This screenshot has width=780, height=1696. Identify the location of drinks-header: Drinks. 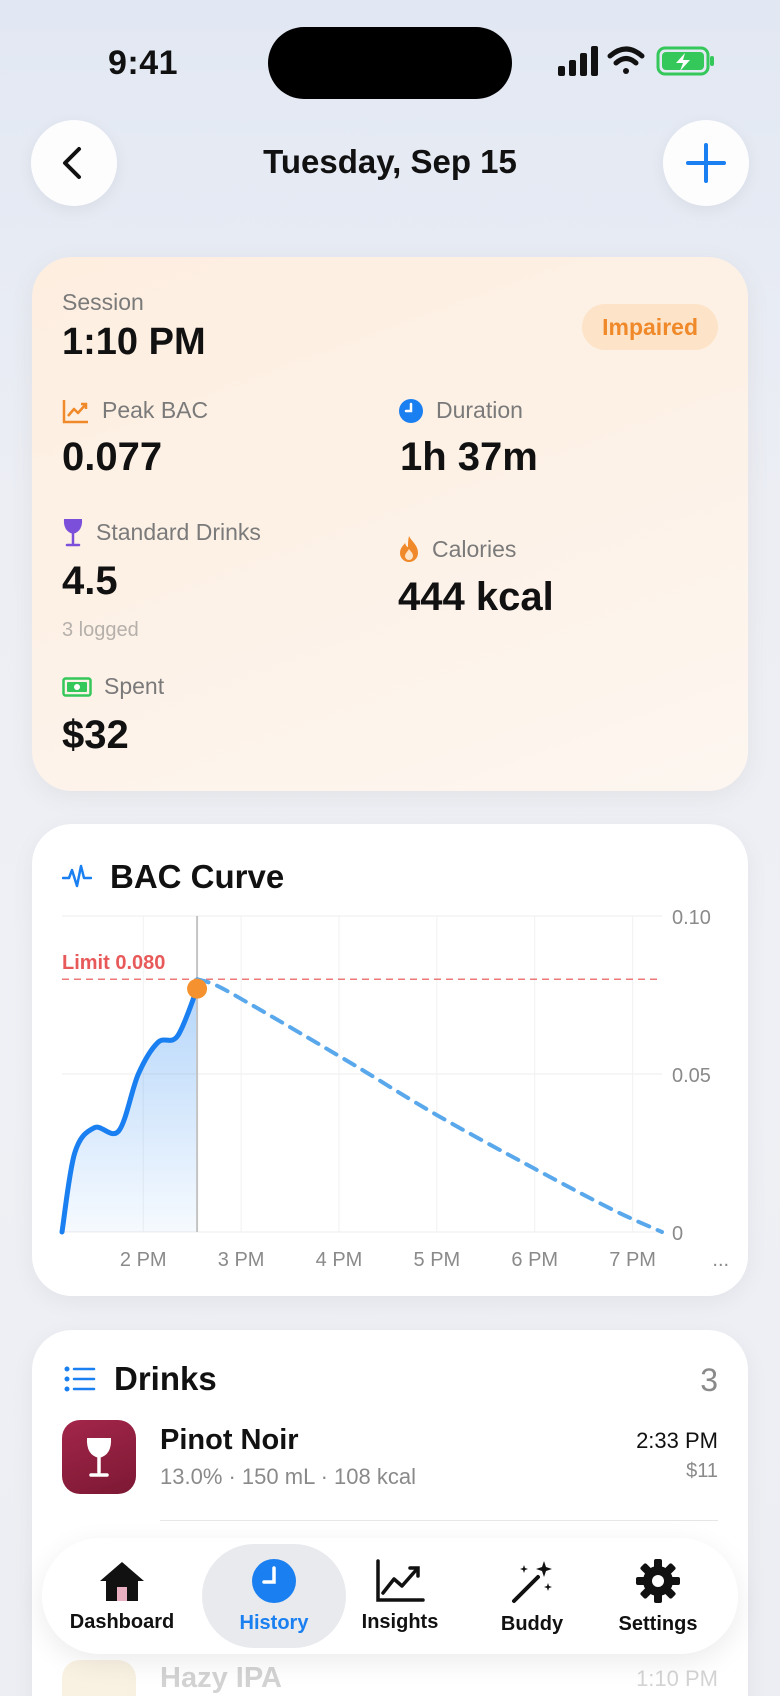
(140, 1379).